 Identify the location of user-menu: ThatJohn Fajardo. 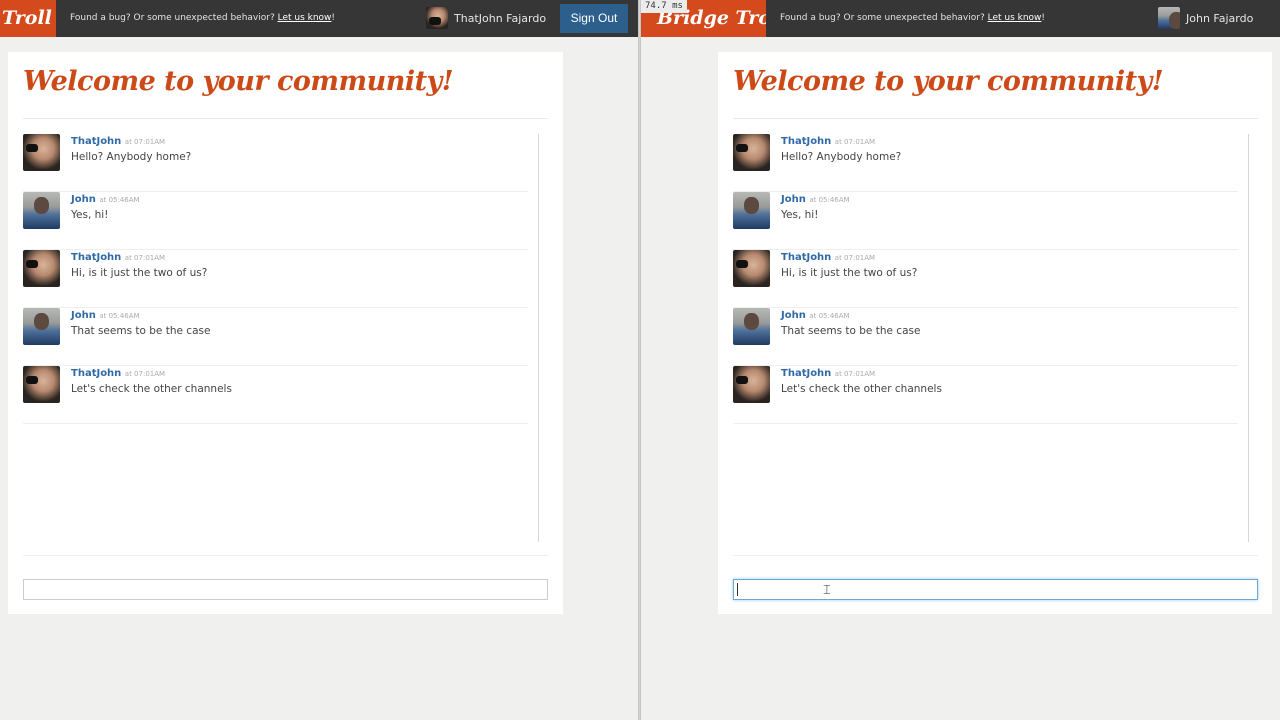
(486, 18).